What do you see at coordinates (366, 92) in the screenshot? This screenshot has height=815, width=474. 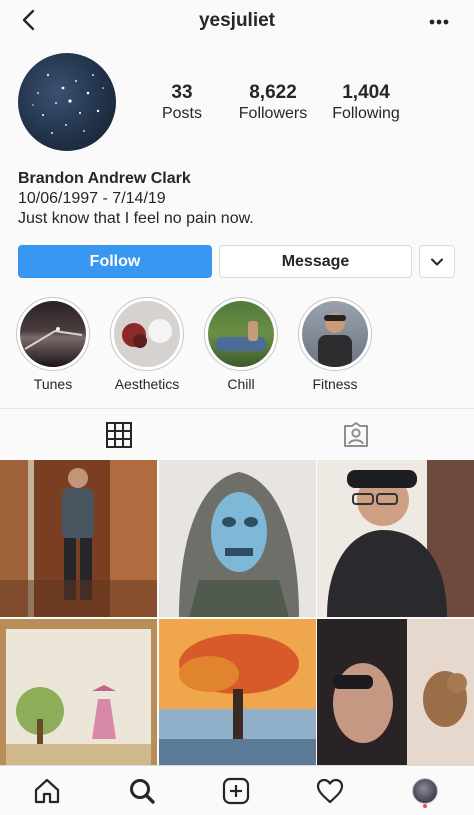 I see `following-count: 1,404` at bounding box center [366, 92].